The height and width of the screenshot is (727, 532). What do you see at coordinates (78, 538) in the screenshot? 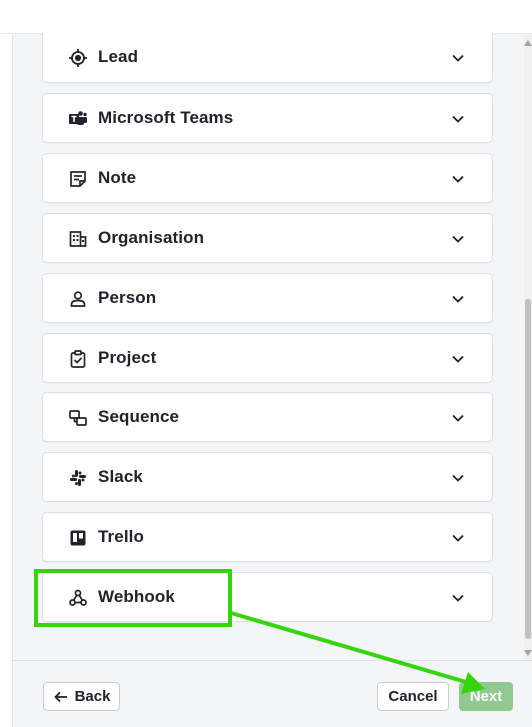
I see `trello-icon` at bounding box center [78, 538].